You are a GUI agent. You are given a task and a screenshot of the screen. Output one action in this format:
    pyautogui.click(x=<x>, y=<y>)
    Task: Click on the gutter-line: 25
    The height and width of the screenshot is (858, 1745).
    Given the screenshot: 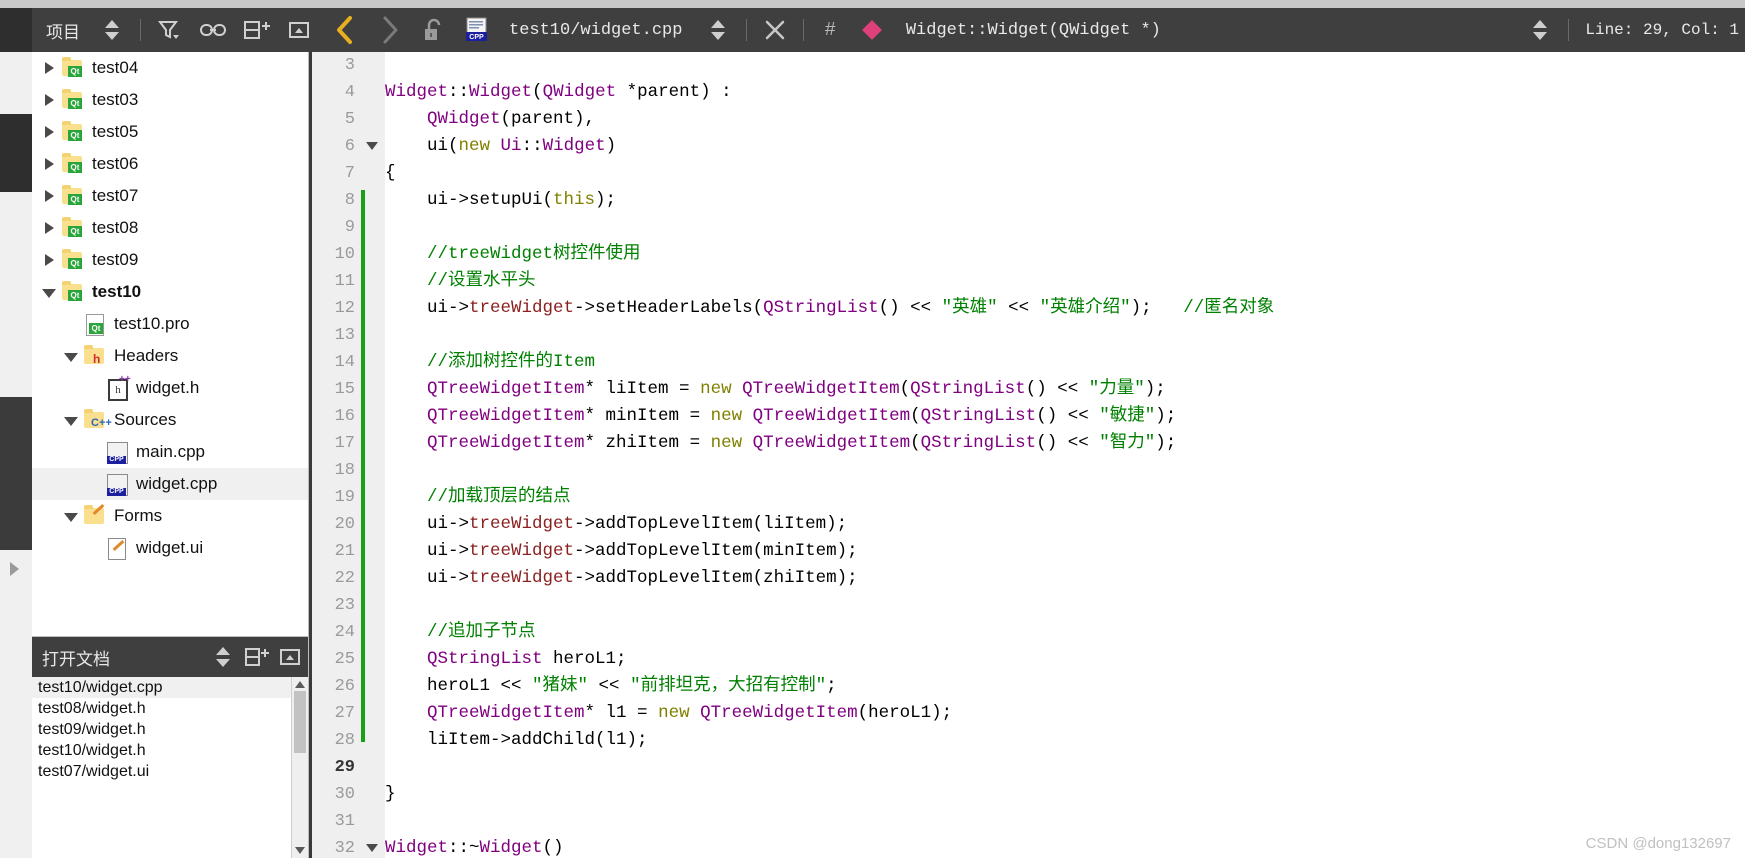 What is the action you would take?
    pyautogui.click(x=347, y=659)
    